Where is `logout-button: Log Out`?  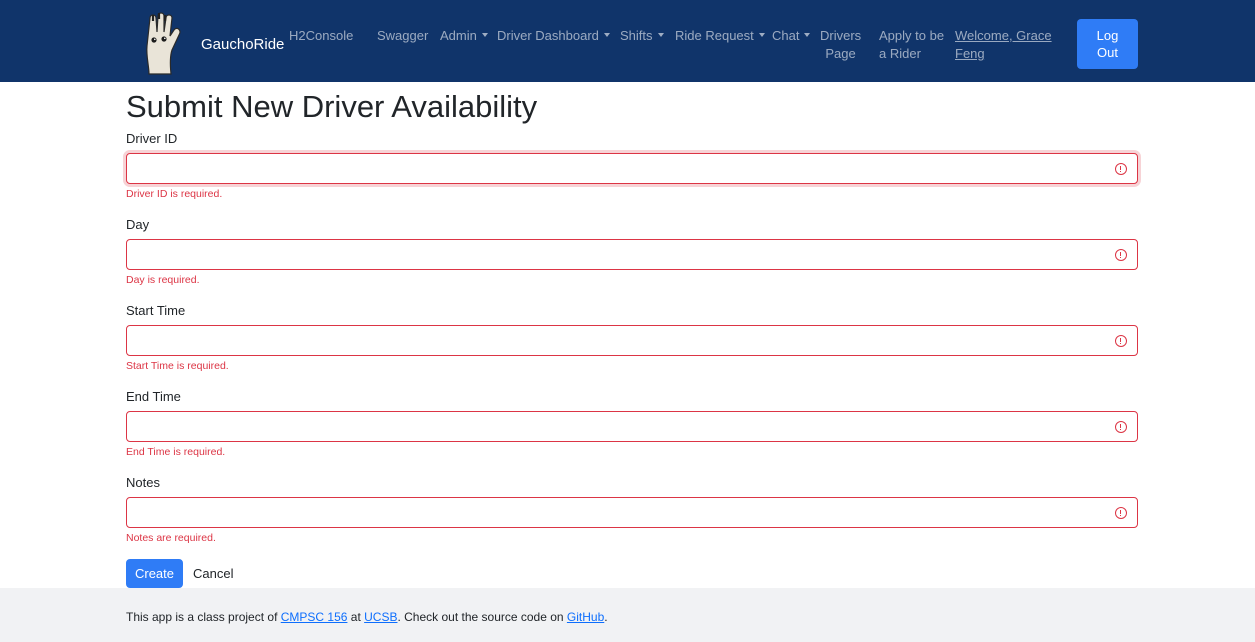 logout-button: Log Out is located at coordinates (1107, 44).